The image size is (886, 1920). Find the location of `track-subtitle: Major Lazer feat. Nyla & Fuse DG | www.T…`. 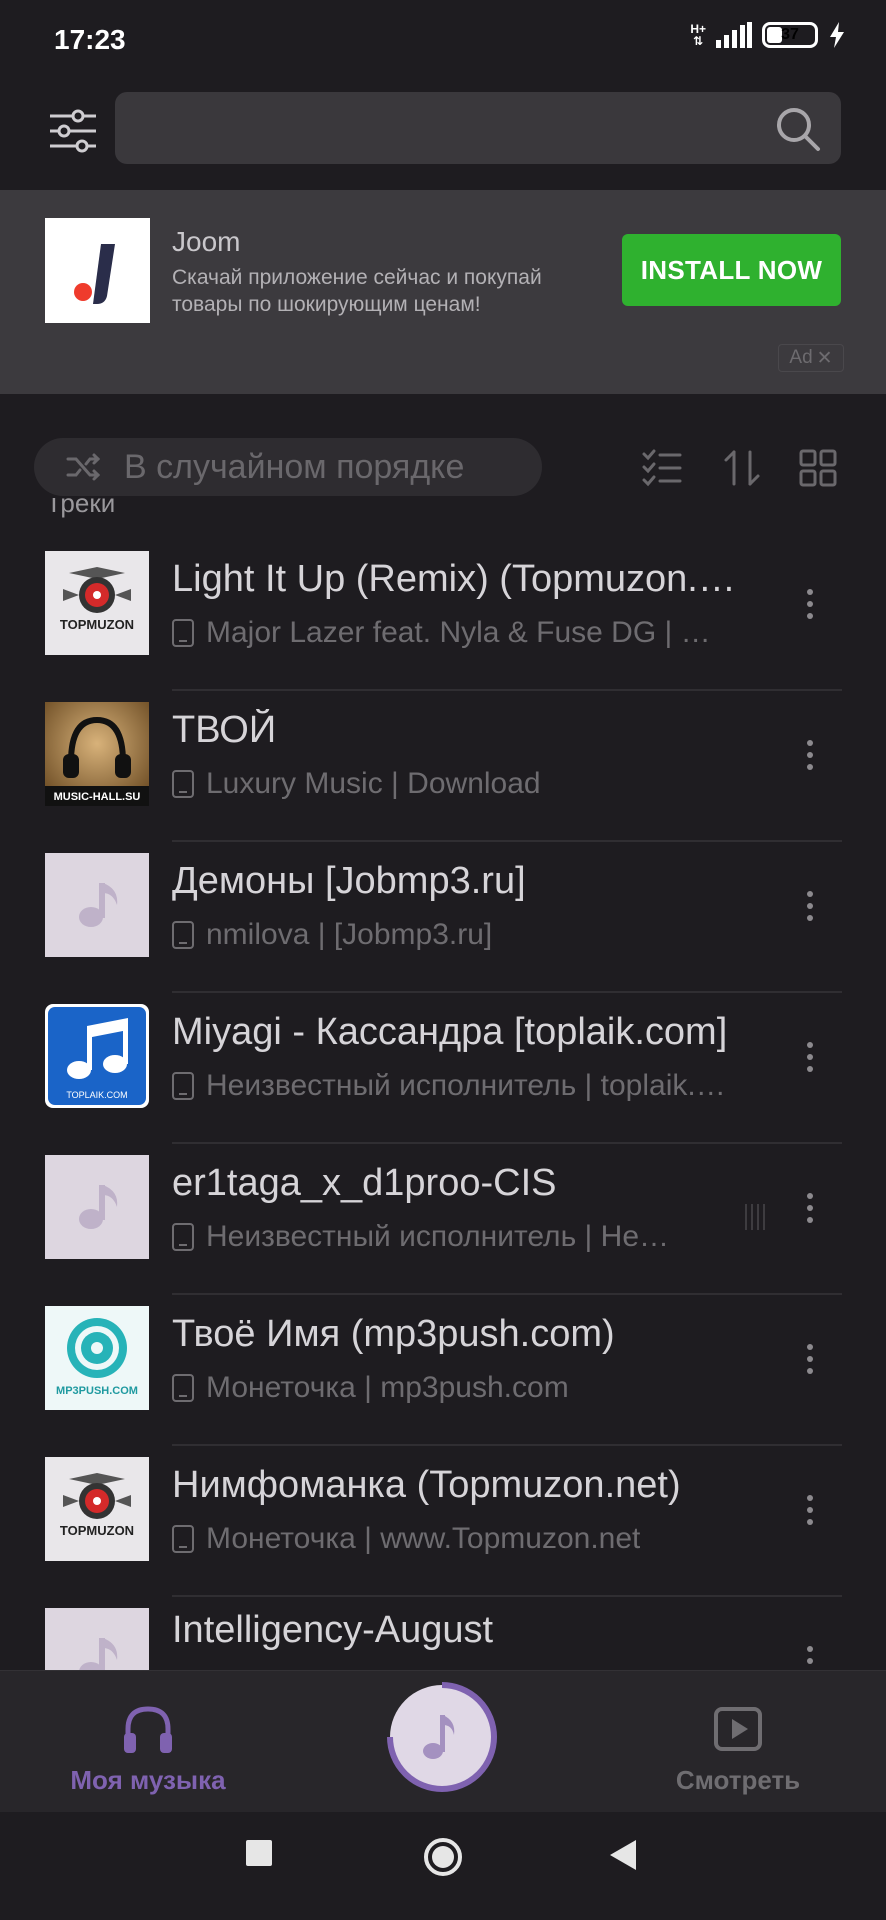

track-subtitle: Major Lazer feat. Nyla & Fuse DG | www.T… is located at coordinates (452, 633).